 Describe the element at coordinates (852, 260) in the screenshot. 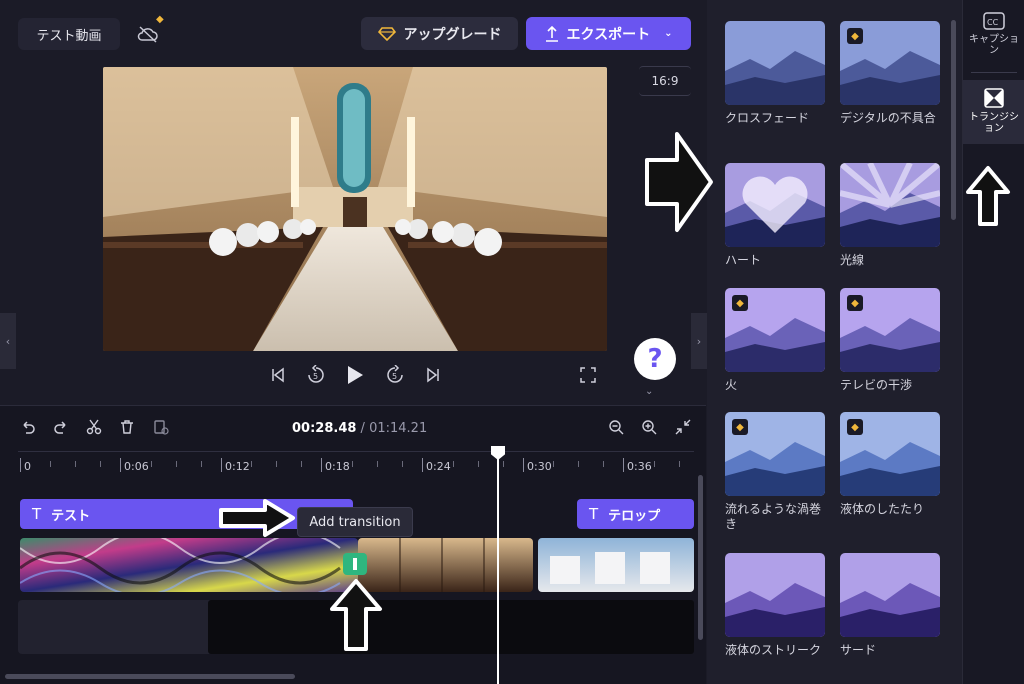

I see `transition-label: 光線` at that location.